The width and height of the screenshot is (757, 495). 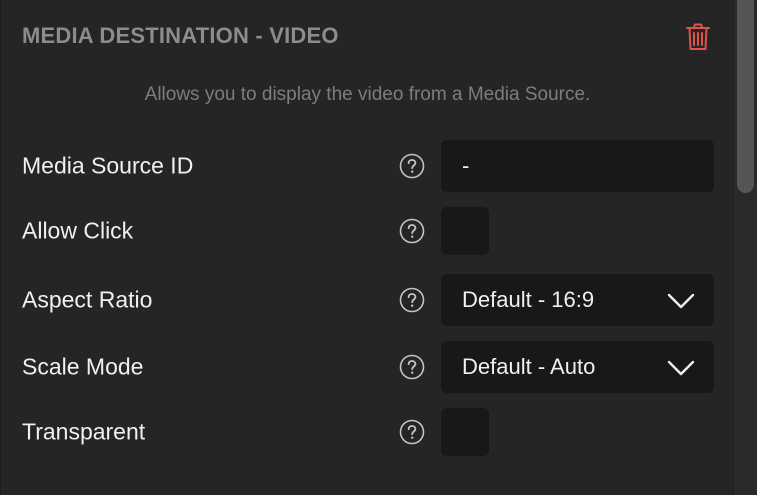 I want to click on transparent-checkbox, so click(x=465, y=432).